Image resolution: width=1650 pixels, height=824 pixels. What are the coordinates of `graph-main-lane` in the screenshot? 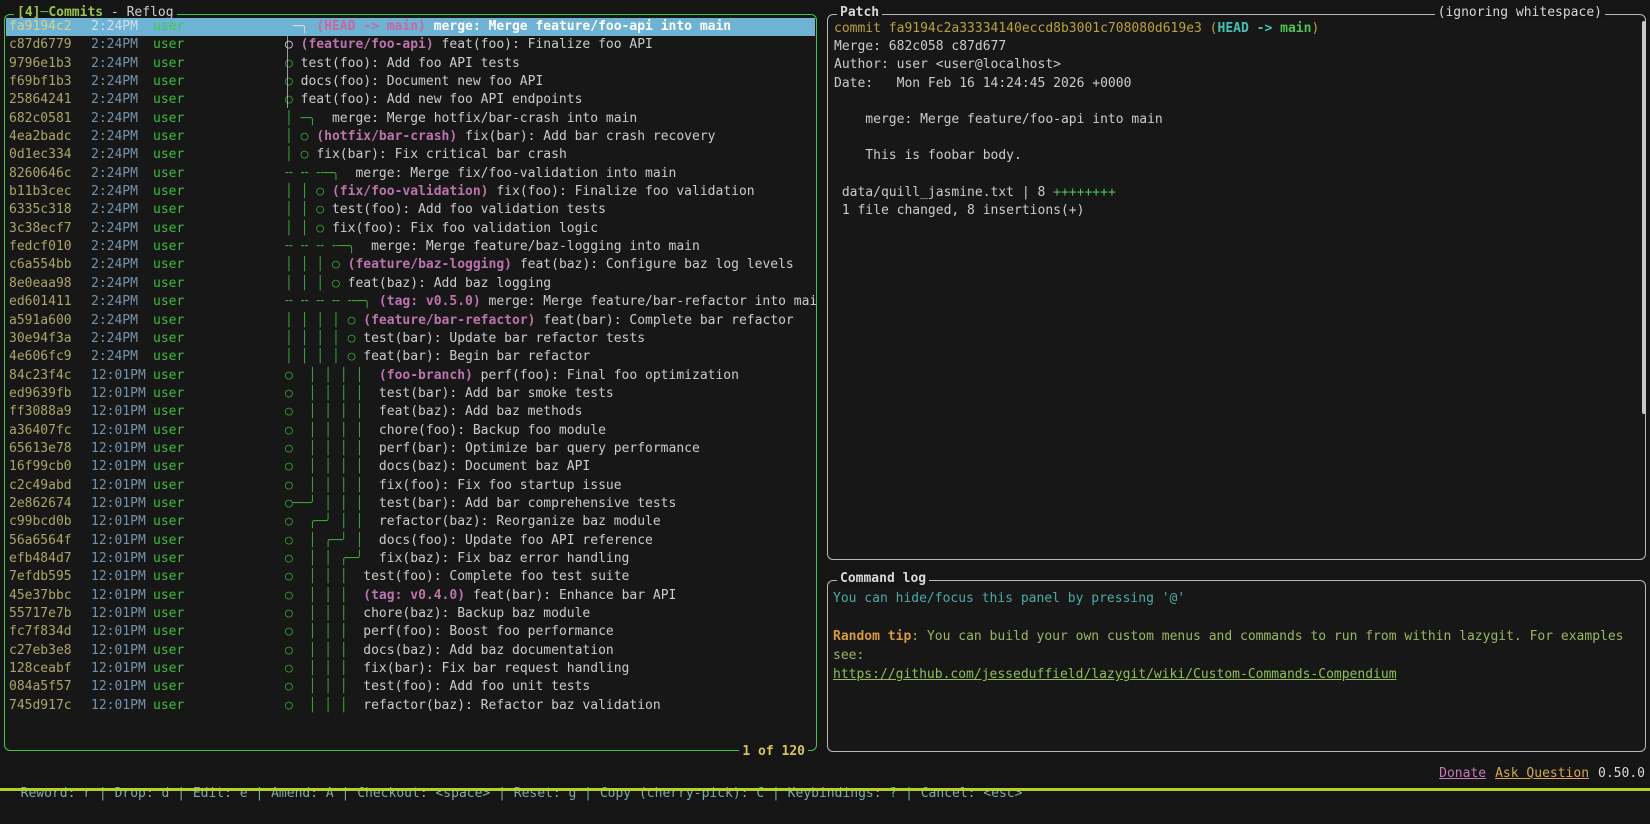 It's located at (287, 72).